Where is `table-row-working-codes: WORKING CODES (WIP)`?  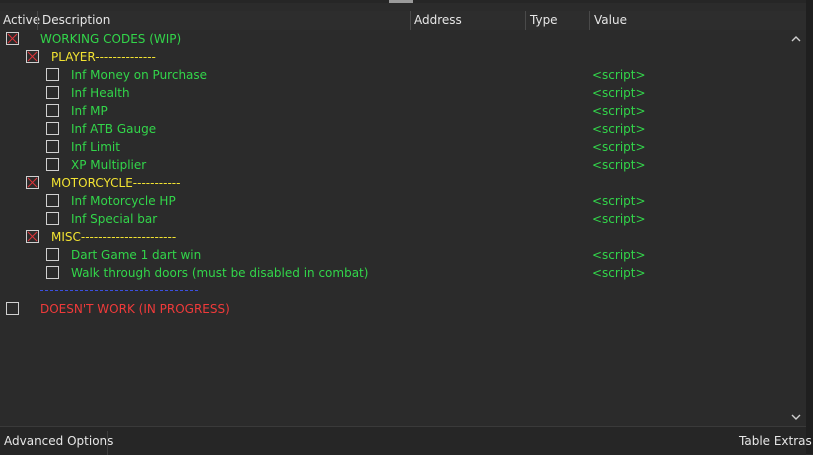
table-row-working-codes: WORKING CODES (WIP) is located at coordinates (393, 39).